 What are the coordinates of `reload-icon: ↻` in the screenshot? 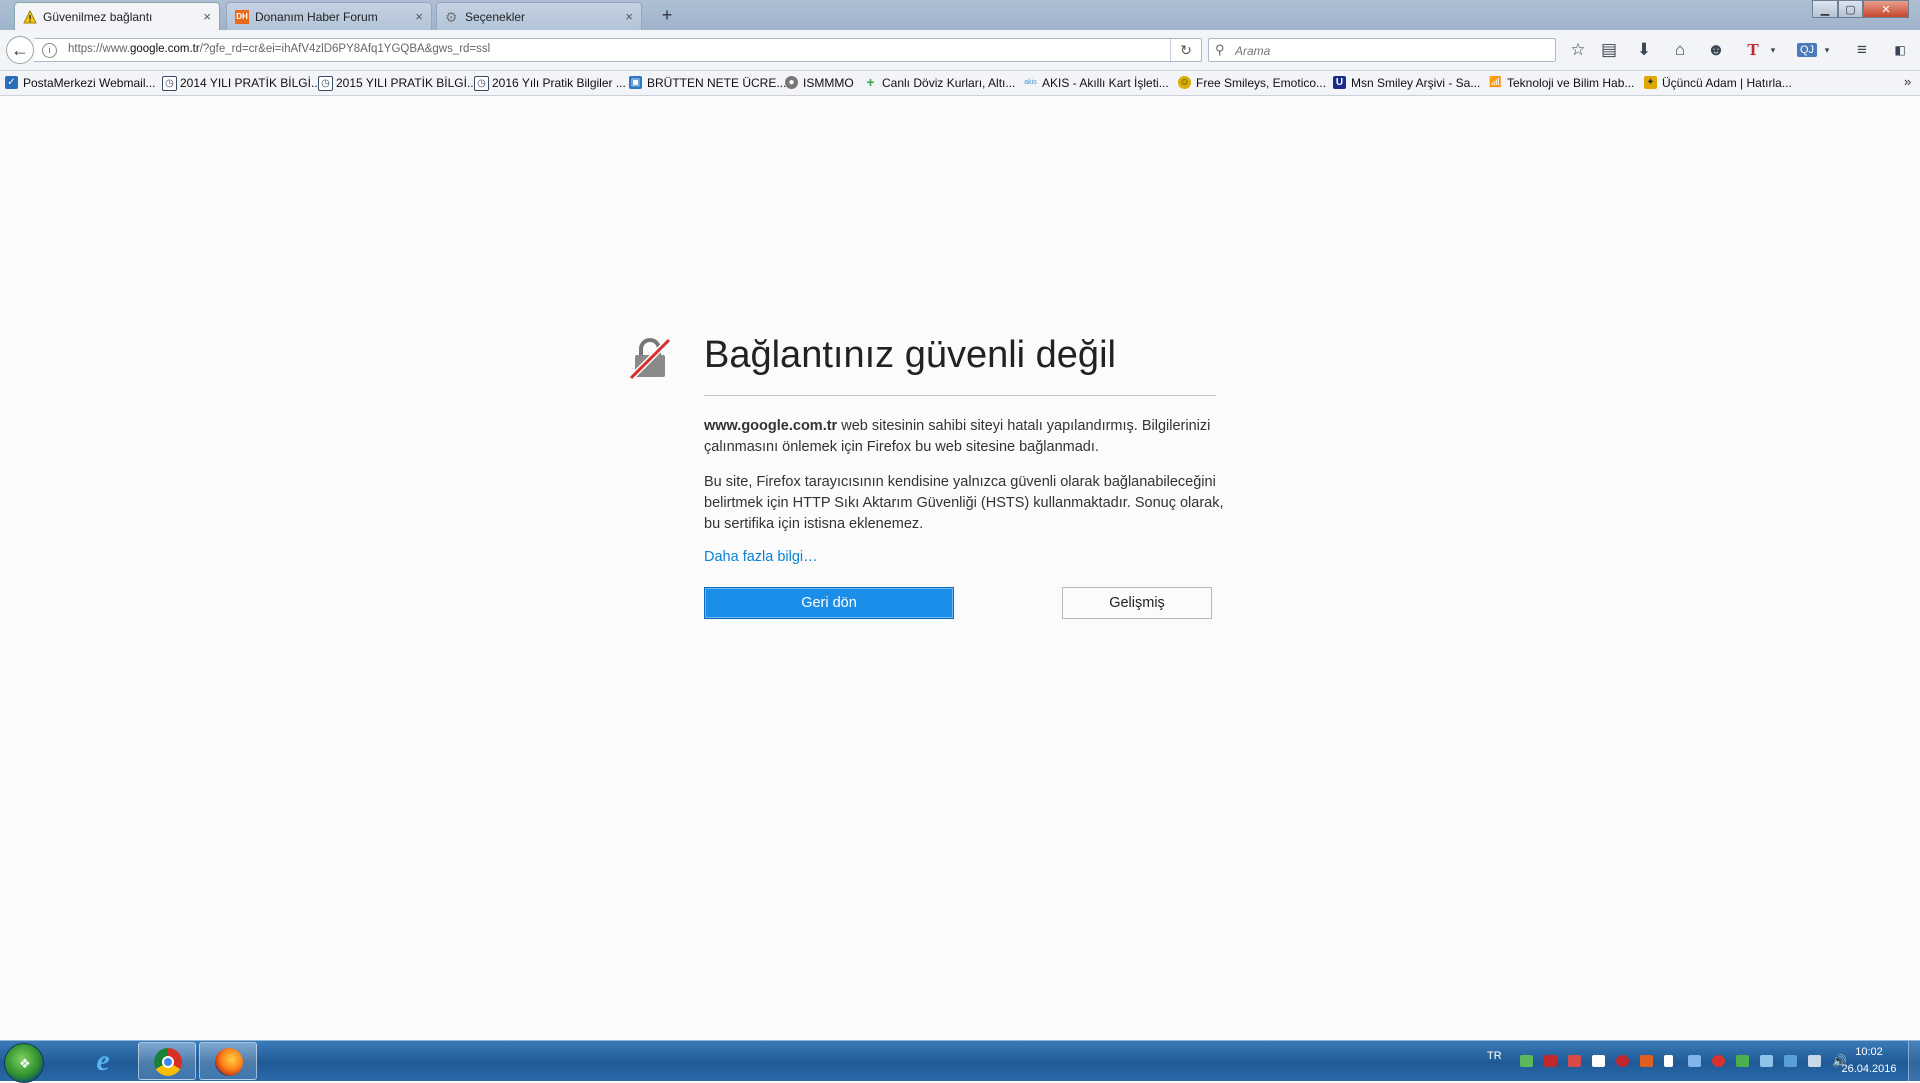 It's located at (1185, 50).